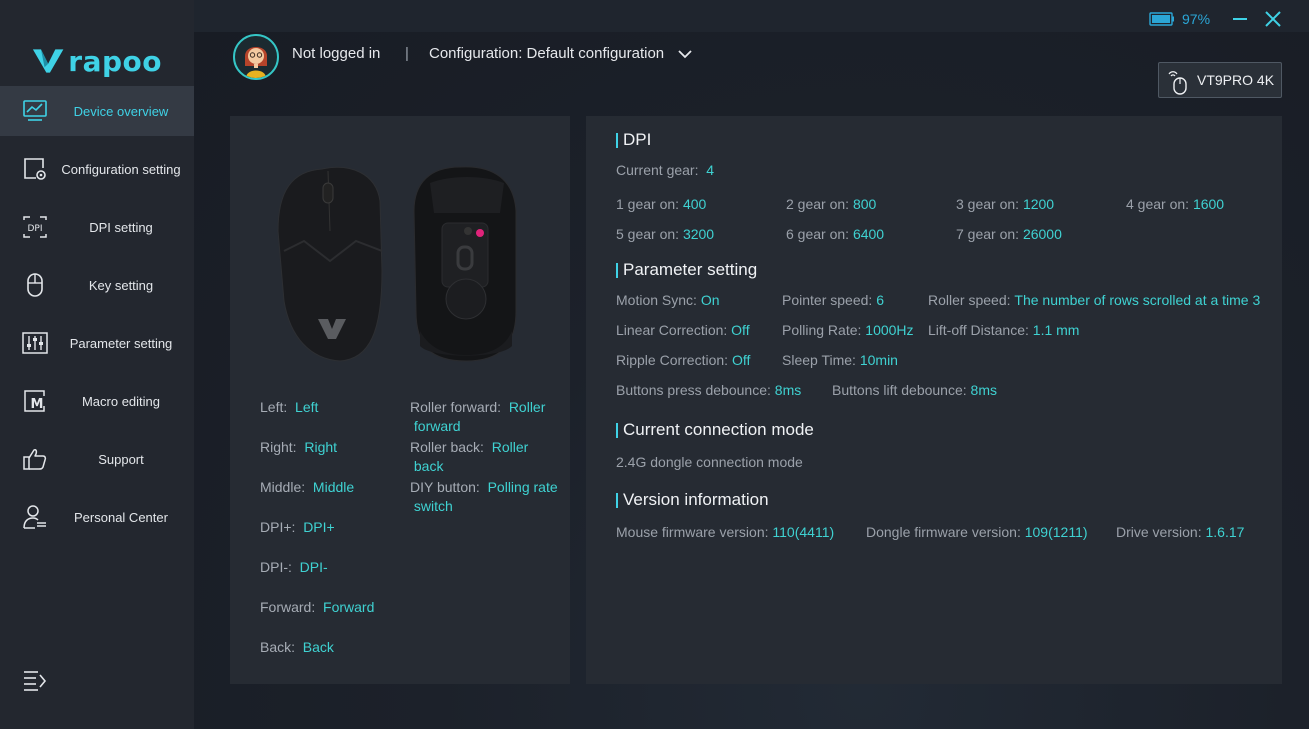  Describe the element at coordinates (121, 227) in the screenshot. I see `sidebar-item-label: DPI setting` at that location.